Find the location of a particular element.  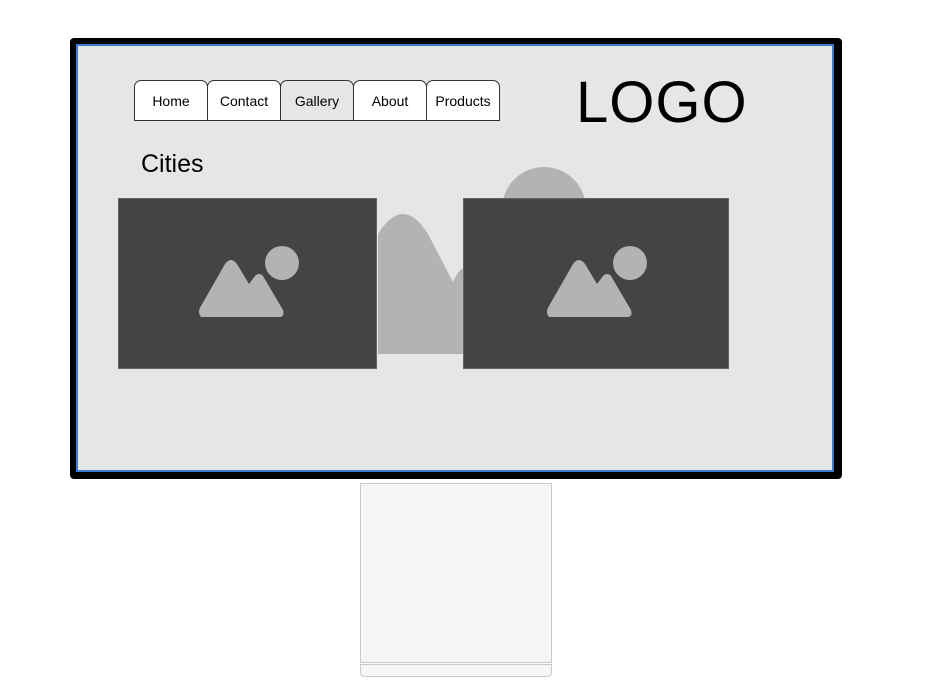

logo: LOGO is located at coordinates (662, 102).